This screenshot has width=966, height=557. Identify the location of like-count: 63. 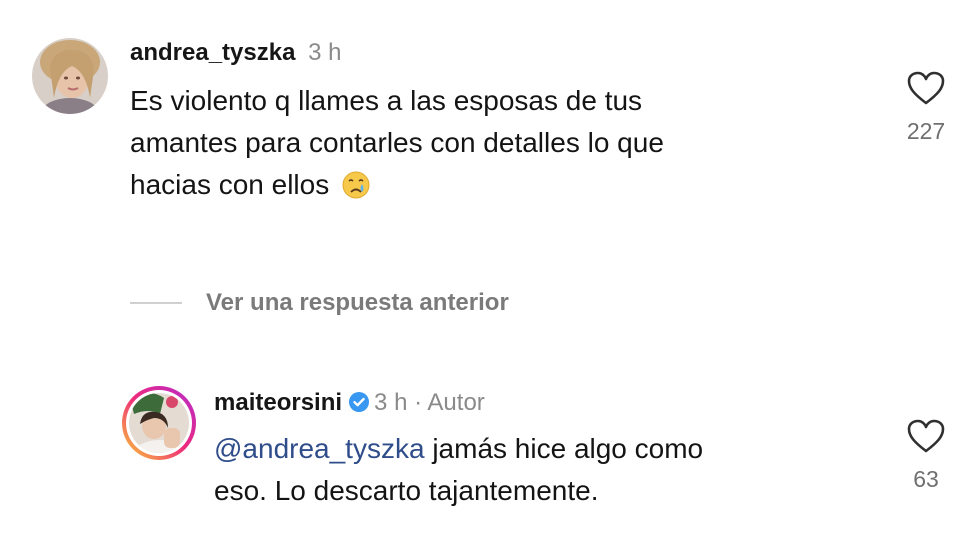
(926, 479).